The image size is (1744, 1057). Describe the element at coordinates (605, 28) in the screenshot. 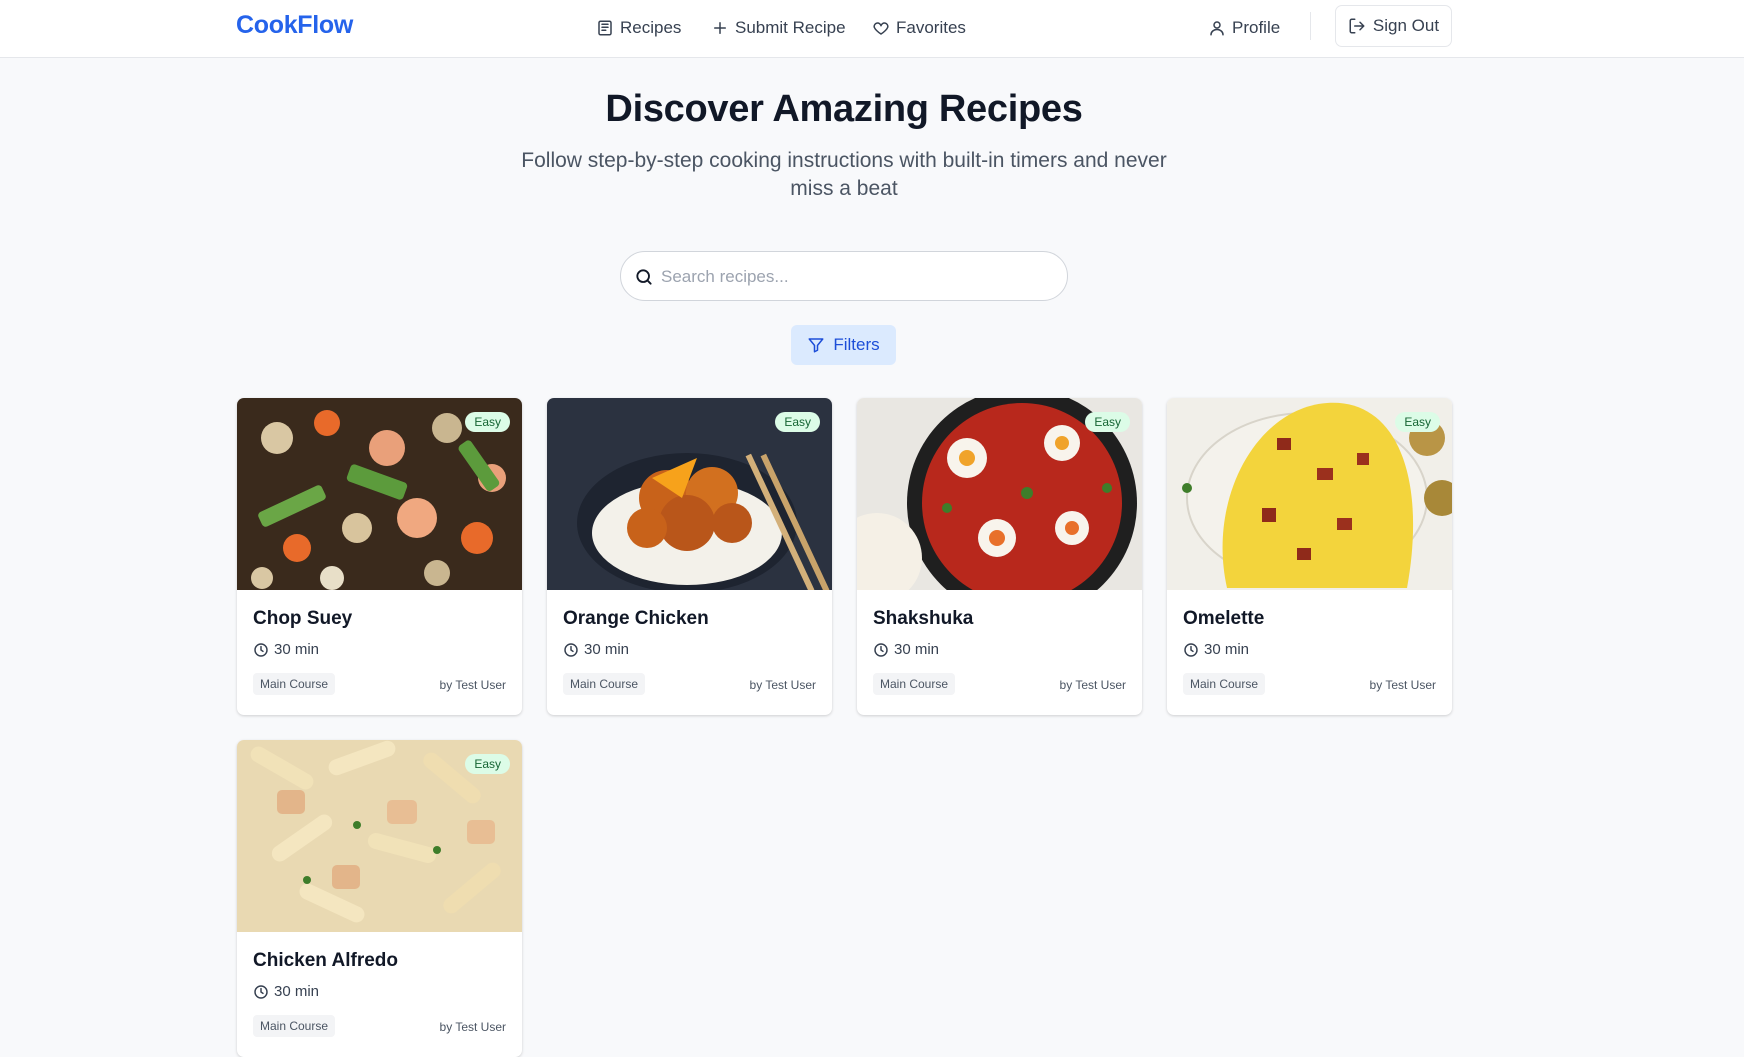

I see `book-icon` at that location.